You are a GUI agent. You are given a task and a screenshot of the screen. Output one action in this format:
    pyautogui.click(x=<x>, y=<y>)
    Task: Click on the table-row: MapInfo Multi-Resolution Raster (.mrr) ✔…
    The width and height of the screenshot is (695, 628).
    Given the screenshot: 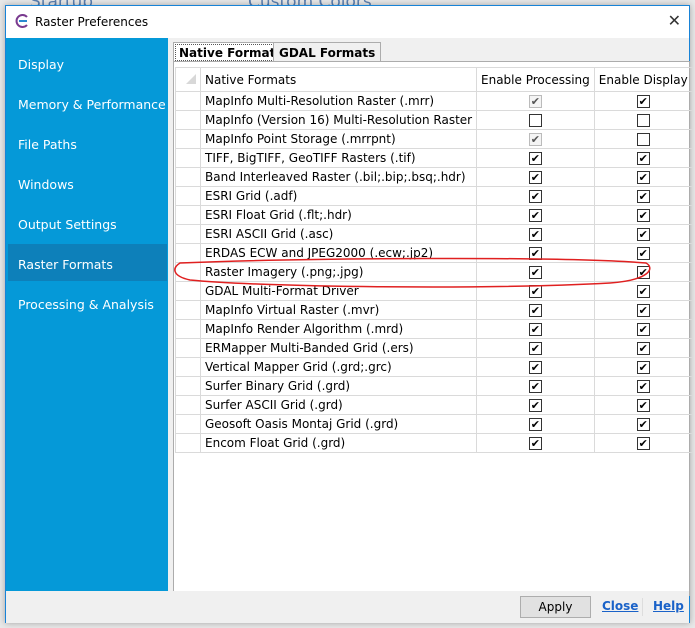 What is the action you would take?
    pyautogui.click(x=434, y=101)
    